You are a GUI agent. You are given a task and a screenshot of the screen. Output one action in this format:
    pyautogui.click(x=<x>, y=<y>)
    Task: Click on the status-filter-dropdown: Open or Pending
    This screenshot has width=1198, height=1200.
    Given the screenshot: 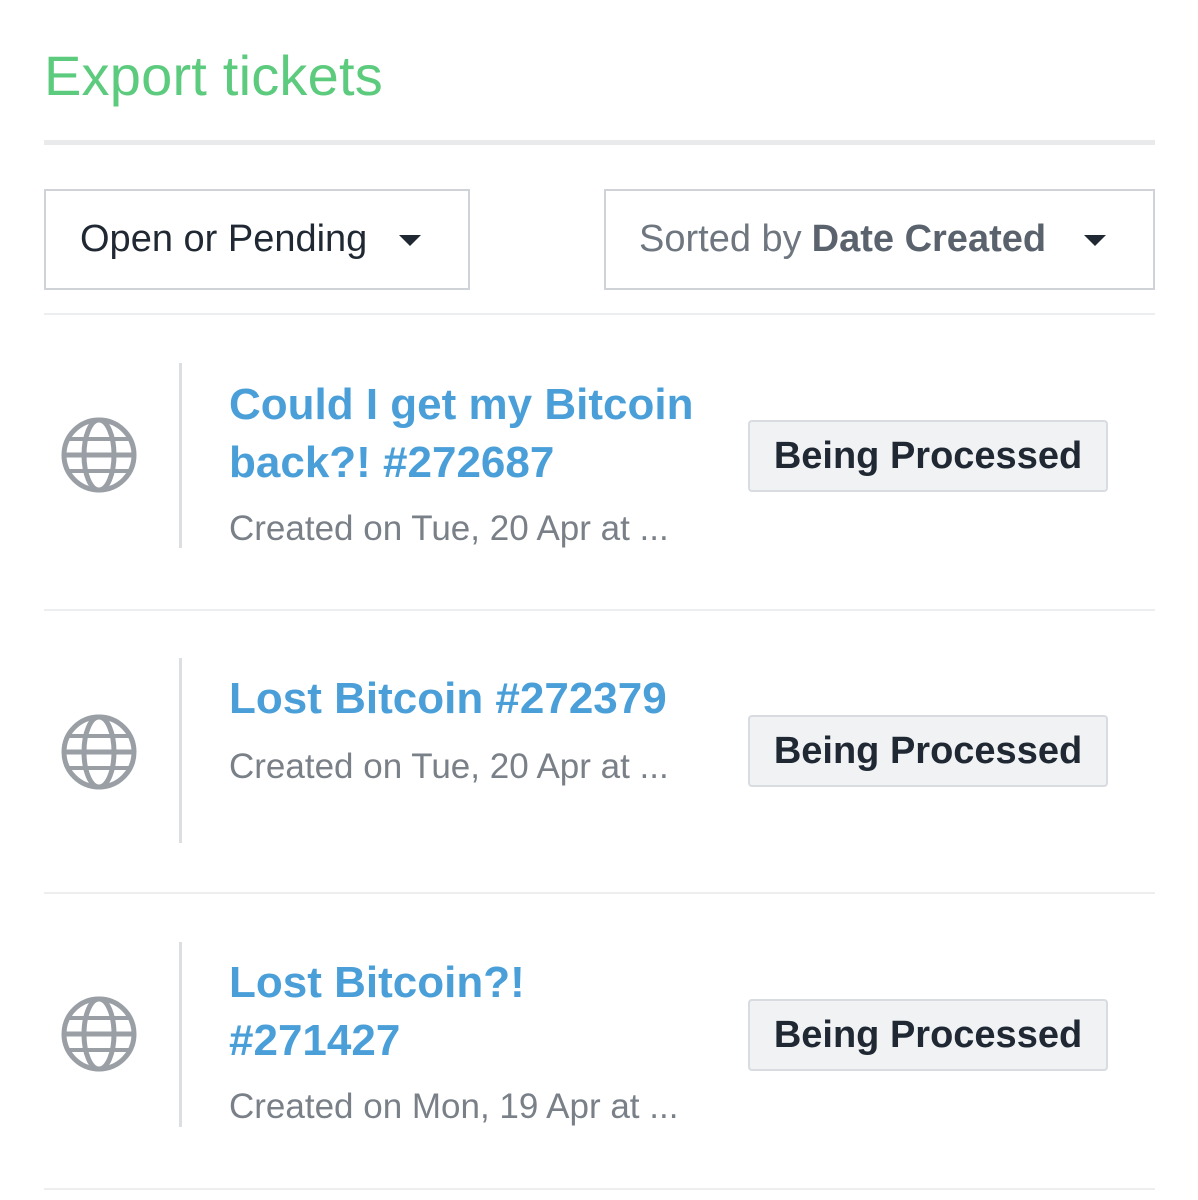 What is the action you would take?
    pyautogui.click(x=257, y=239)
    